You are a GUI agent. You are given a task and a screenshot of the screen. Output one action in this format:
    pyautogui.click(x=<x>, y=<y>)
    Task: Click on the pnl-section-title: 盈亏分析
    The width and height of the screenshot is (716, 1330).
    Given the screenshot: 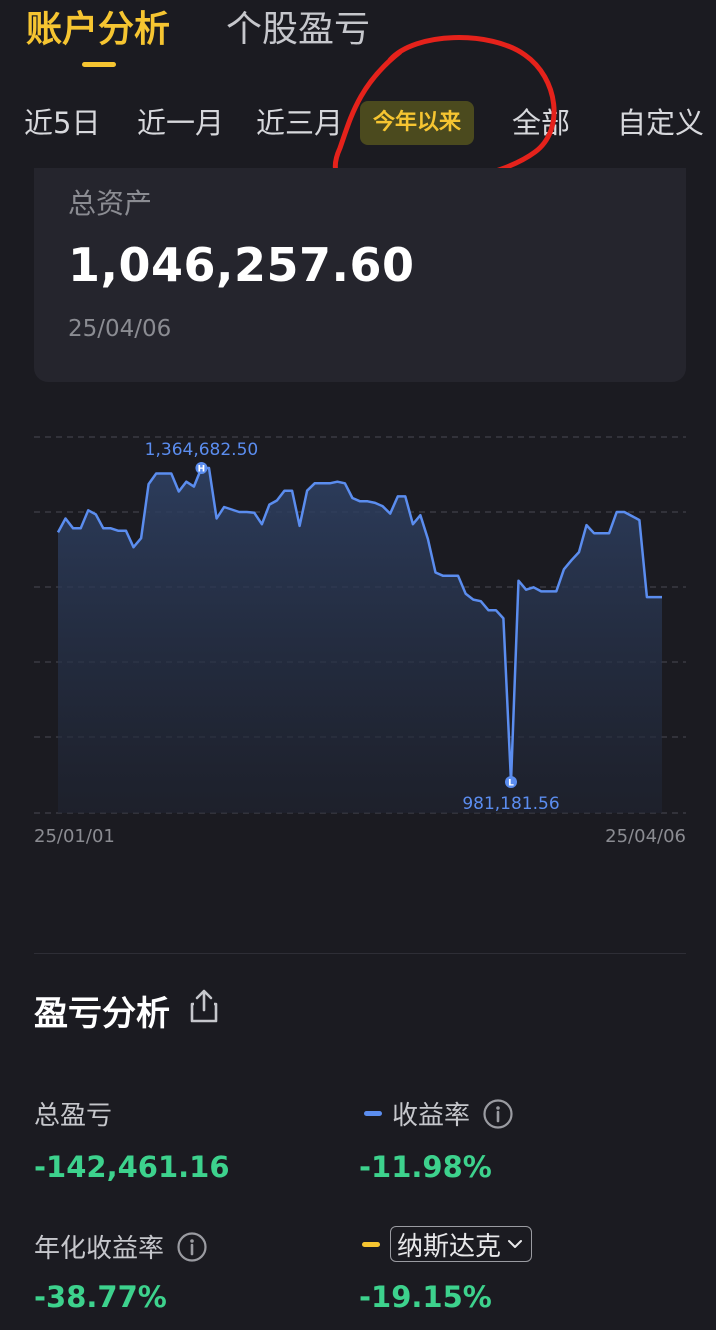 What is the action you would take?
    pyautogui.click(x=102, y=1014)
    